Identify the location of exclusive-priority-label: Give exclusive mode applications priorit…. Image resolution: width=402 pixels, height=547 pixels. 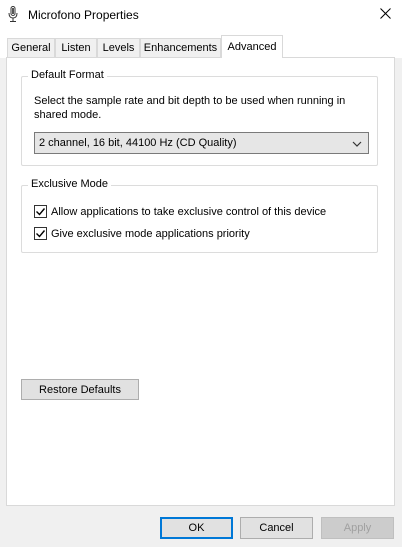
(150, 233).